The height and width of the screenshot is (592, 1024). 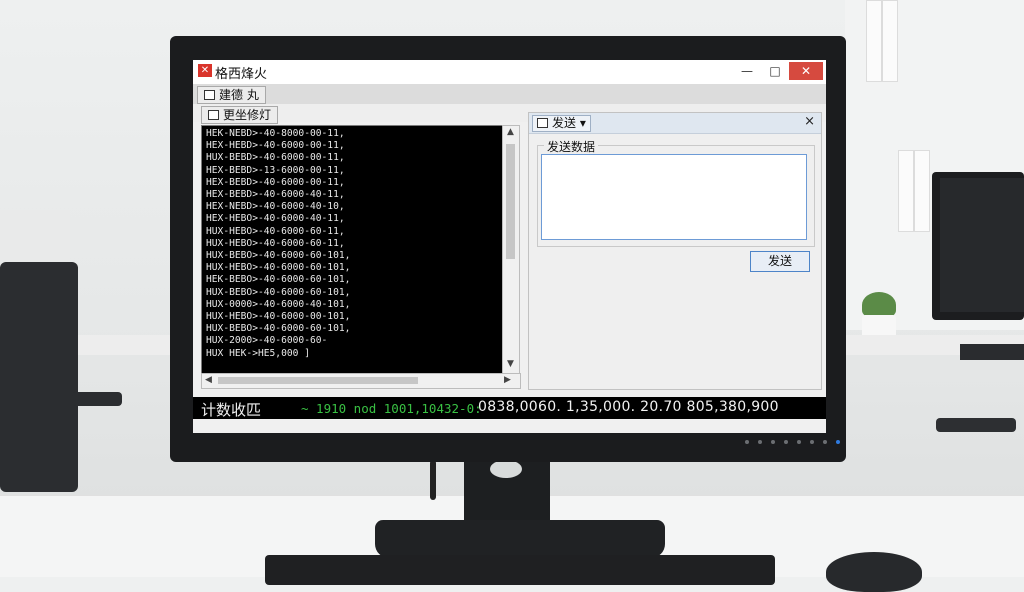 What do you see at coordinates (433, 480) in the screenshot?
I see `monitor-cable` at bounding box center [433, 480].